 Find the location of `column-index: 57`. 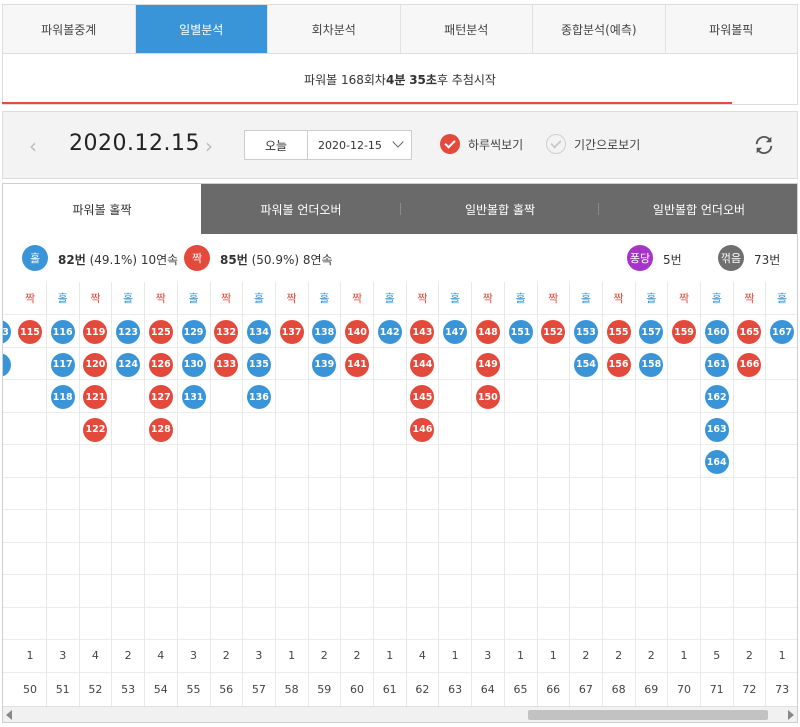

column-index: 57 is located at coordinates (258, 689).